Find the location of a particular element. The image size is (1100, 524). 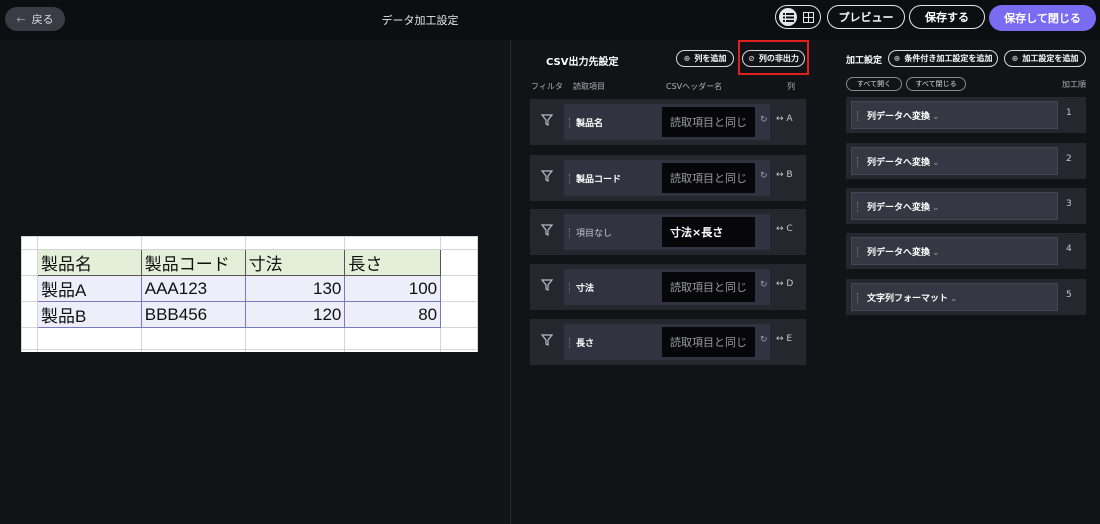

source-field-select: 長さ 読取項目と同じ ↻ is located at coordinates (667, 342).